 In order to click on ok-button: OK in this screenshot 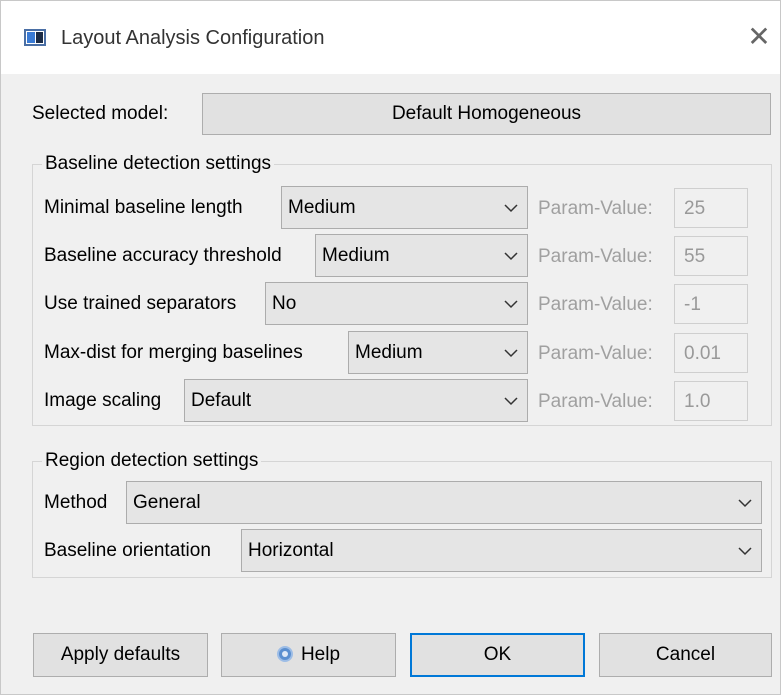, I will do `click(497, 655)`.